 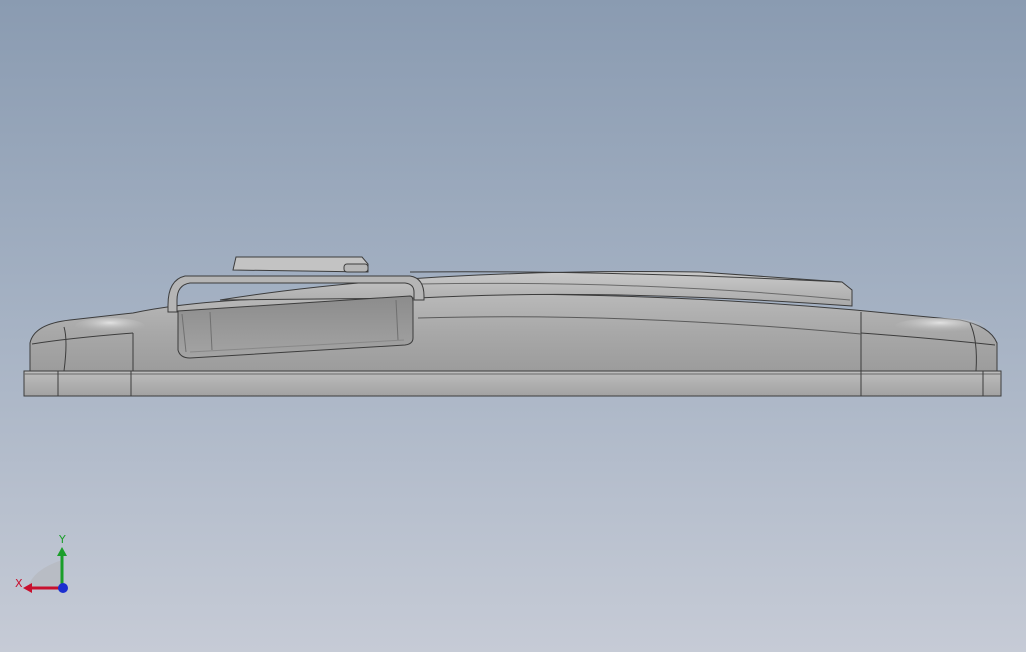 I want to click on triad-plane-icon, so click(x=45, y=574).